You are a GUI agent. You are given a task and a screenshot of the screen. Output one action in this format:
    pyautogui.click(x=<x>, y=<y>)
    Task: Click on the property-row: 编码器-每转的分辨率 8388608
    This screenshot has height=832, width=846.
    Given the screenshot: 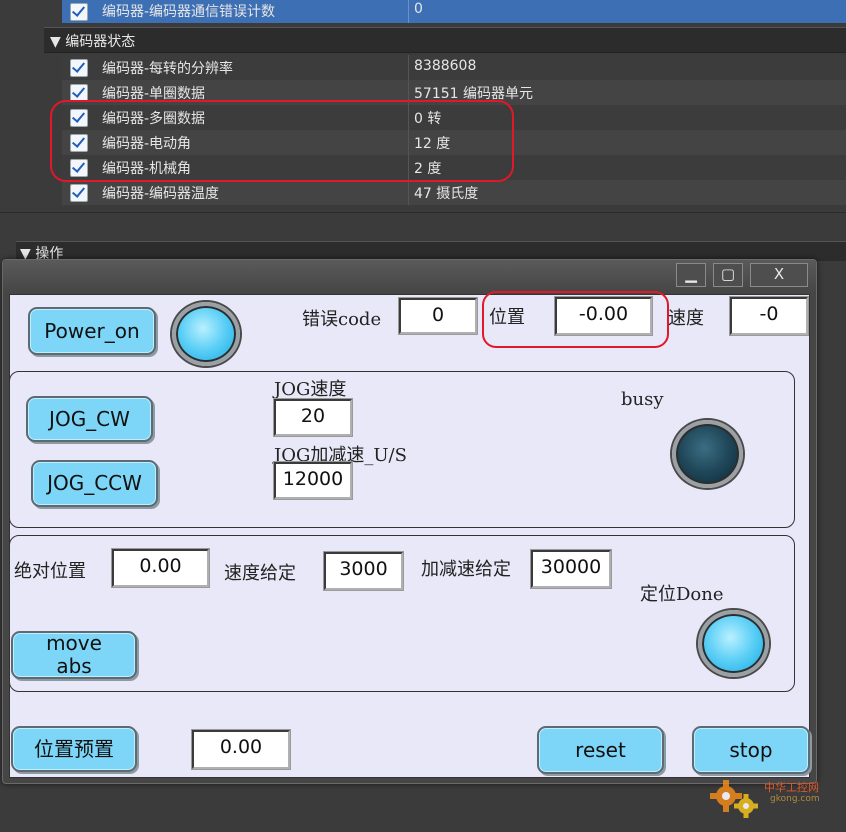 What is the action you would take?
    pyautogui.click(x=454, y=67)
    